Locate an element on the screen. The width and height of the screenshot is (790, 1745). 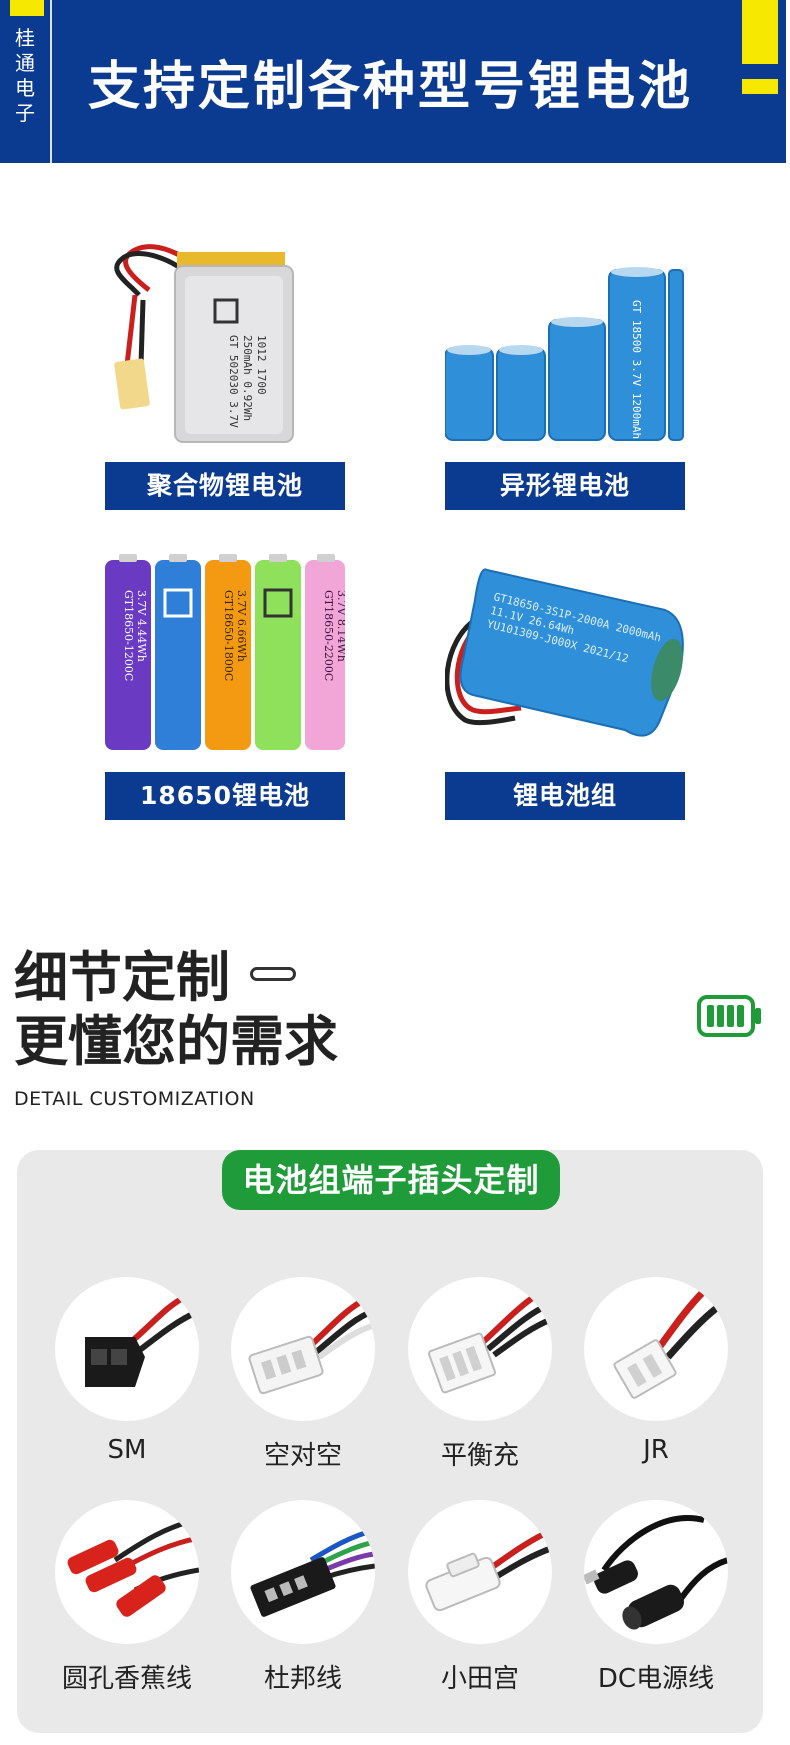
decorative-pill is located at coordinates (273, 974).